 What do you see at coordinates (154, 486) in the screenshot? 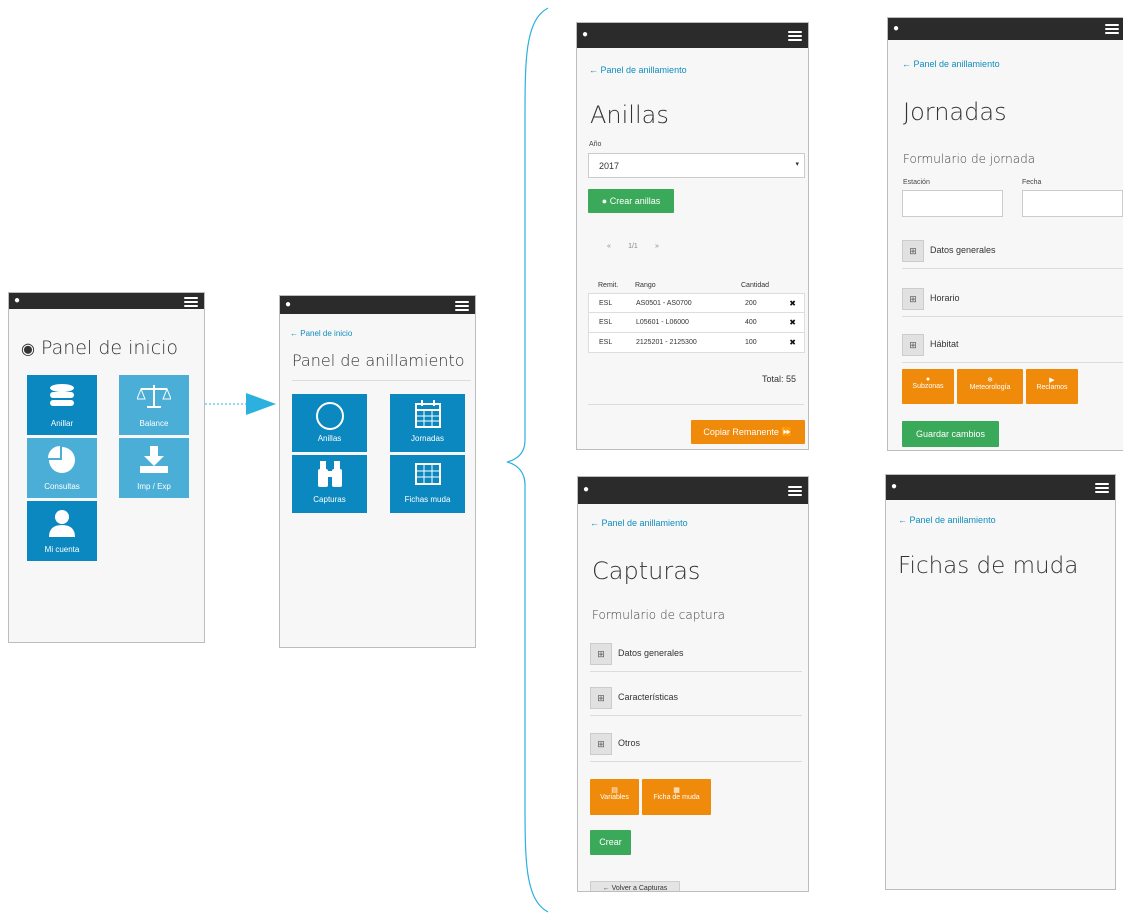
I see `tile-label: Imp / Exp` at bounding box center [154, 486].